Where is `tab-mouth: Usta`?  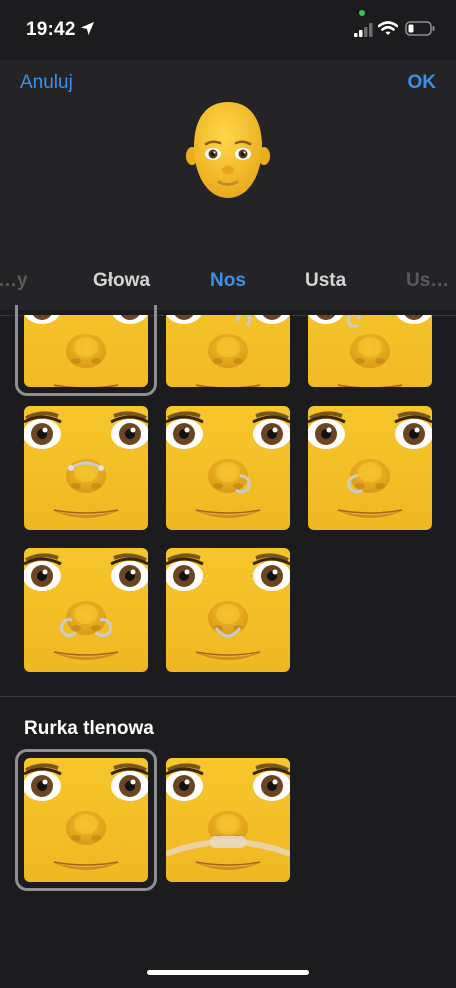 tab-mouth: Usta is located at coordinates (325, 281).